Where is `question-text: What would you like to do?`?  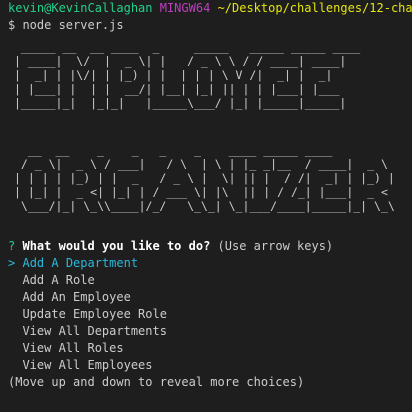
question-text: What would you like to do? is located at coordinates (116, 246).